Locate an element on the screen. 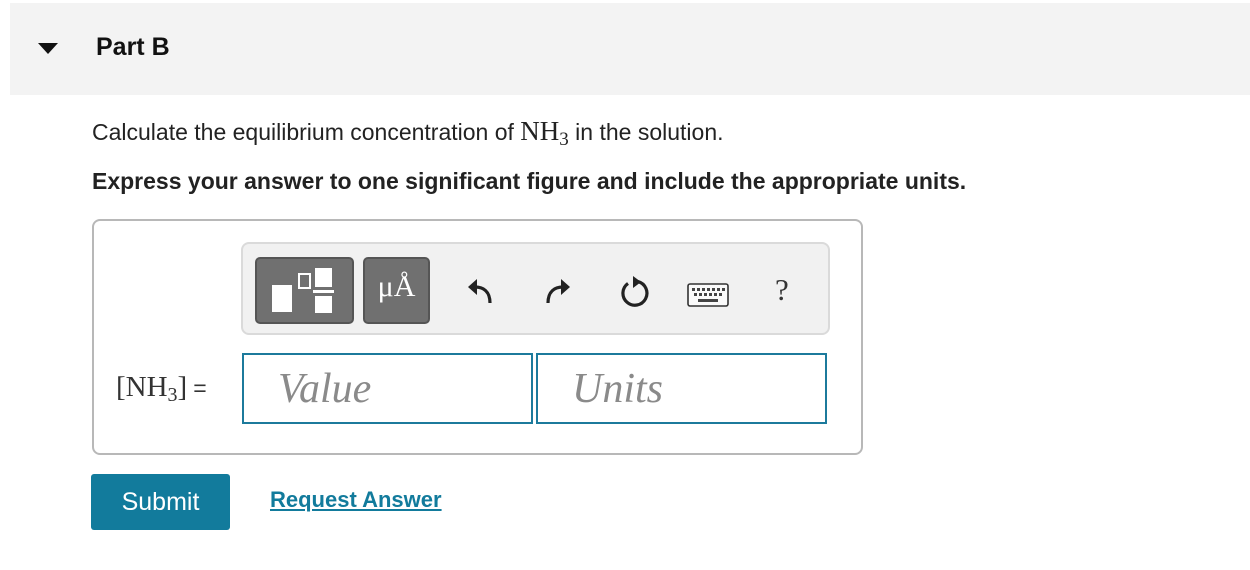  formula-subscript: 3 is located at coordinates (564, 139).